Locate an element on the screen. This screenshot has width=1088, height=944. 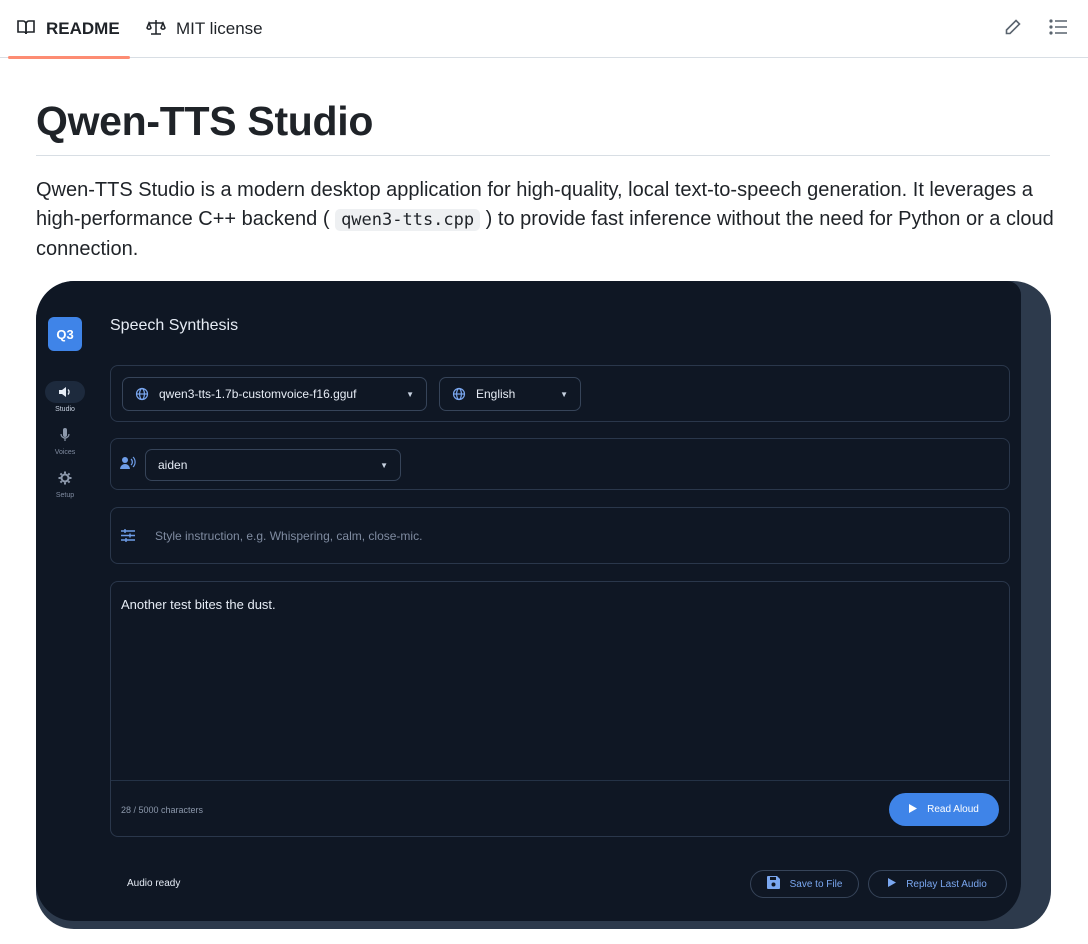
tab-readme: README is located at coordinates (69, 29).